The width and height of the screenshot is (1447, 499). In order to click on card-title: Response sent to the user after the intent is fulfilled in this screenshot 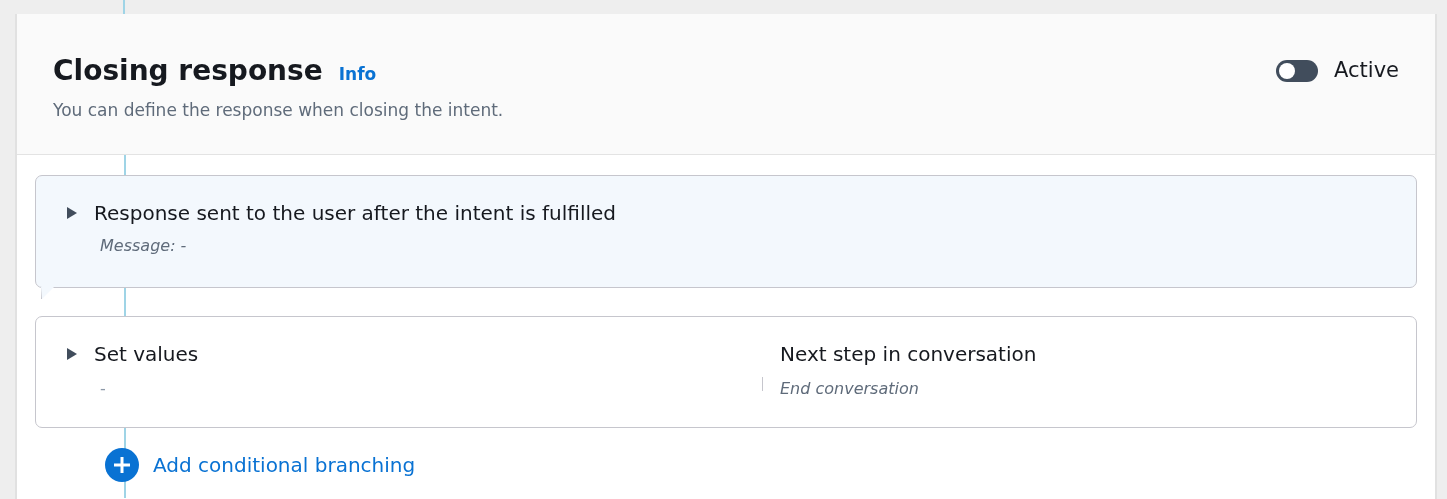, I will do `click(355, 213)`.